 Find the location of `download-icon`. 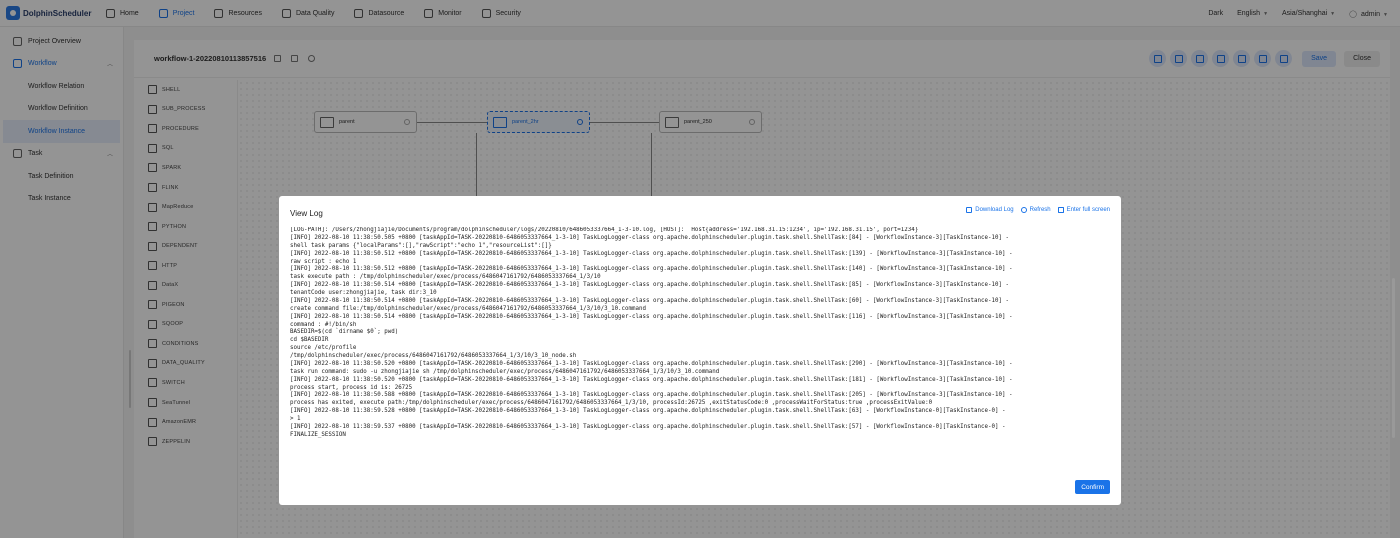

download-icon is located at coordinates (969, 210).